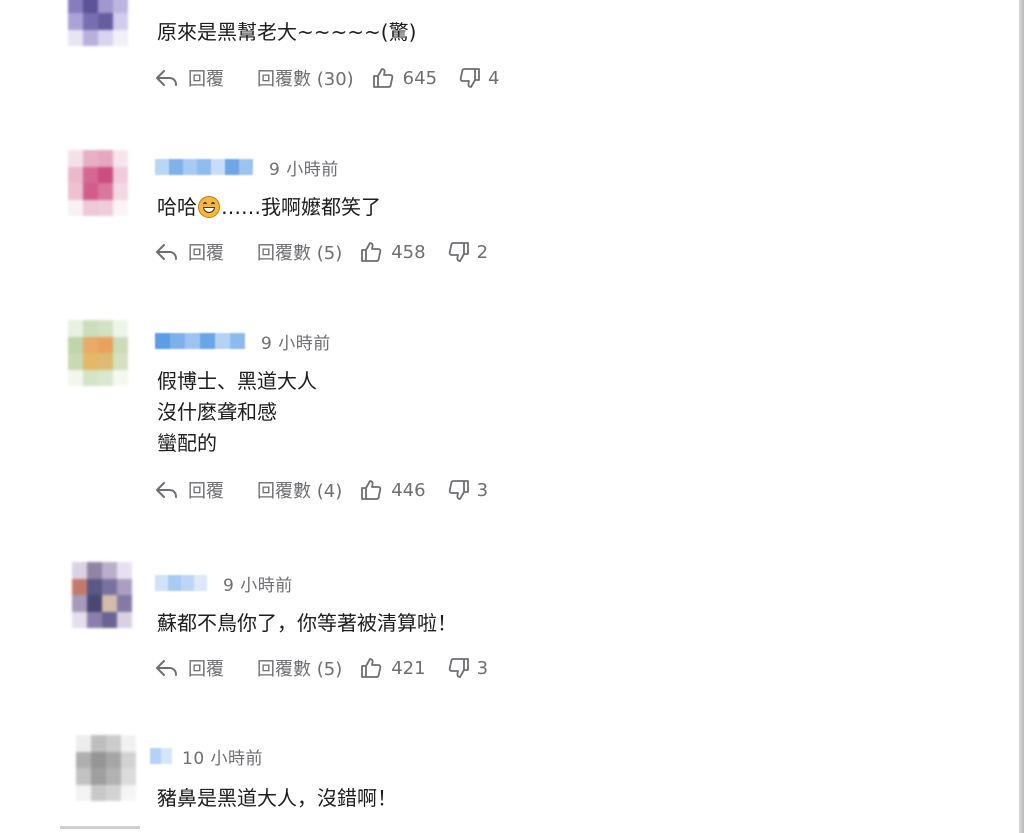  What do you see at coordinates (277, 798) in the screenshot?
I see `comment-text: 豬鼻是黑道大人，沒錯啊！` at bounding box center [277, 798].